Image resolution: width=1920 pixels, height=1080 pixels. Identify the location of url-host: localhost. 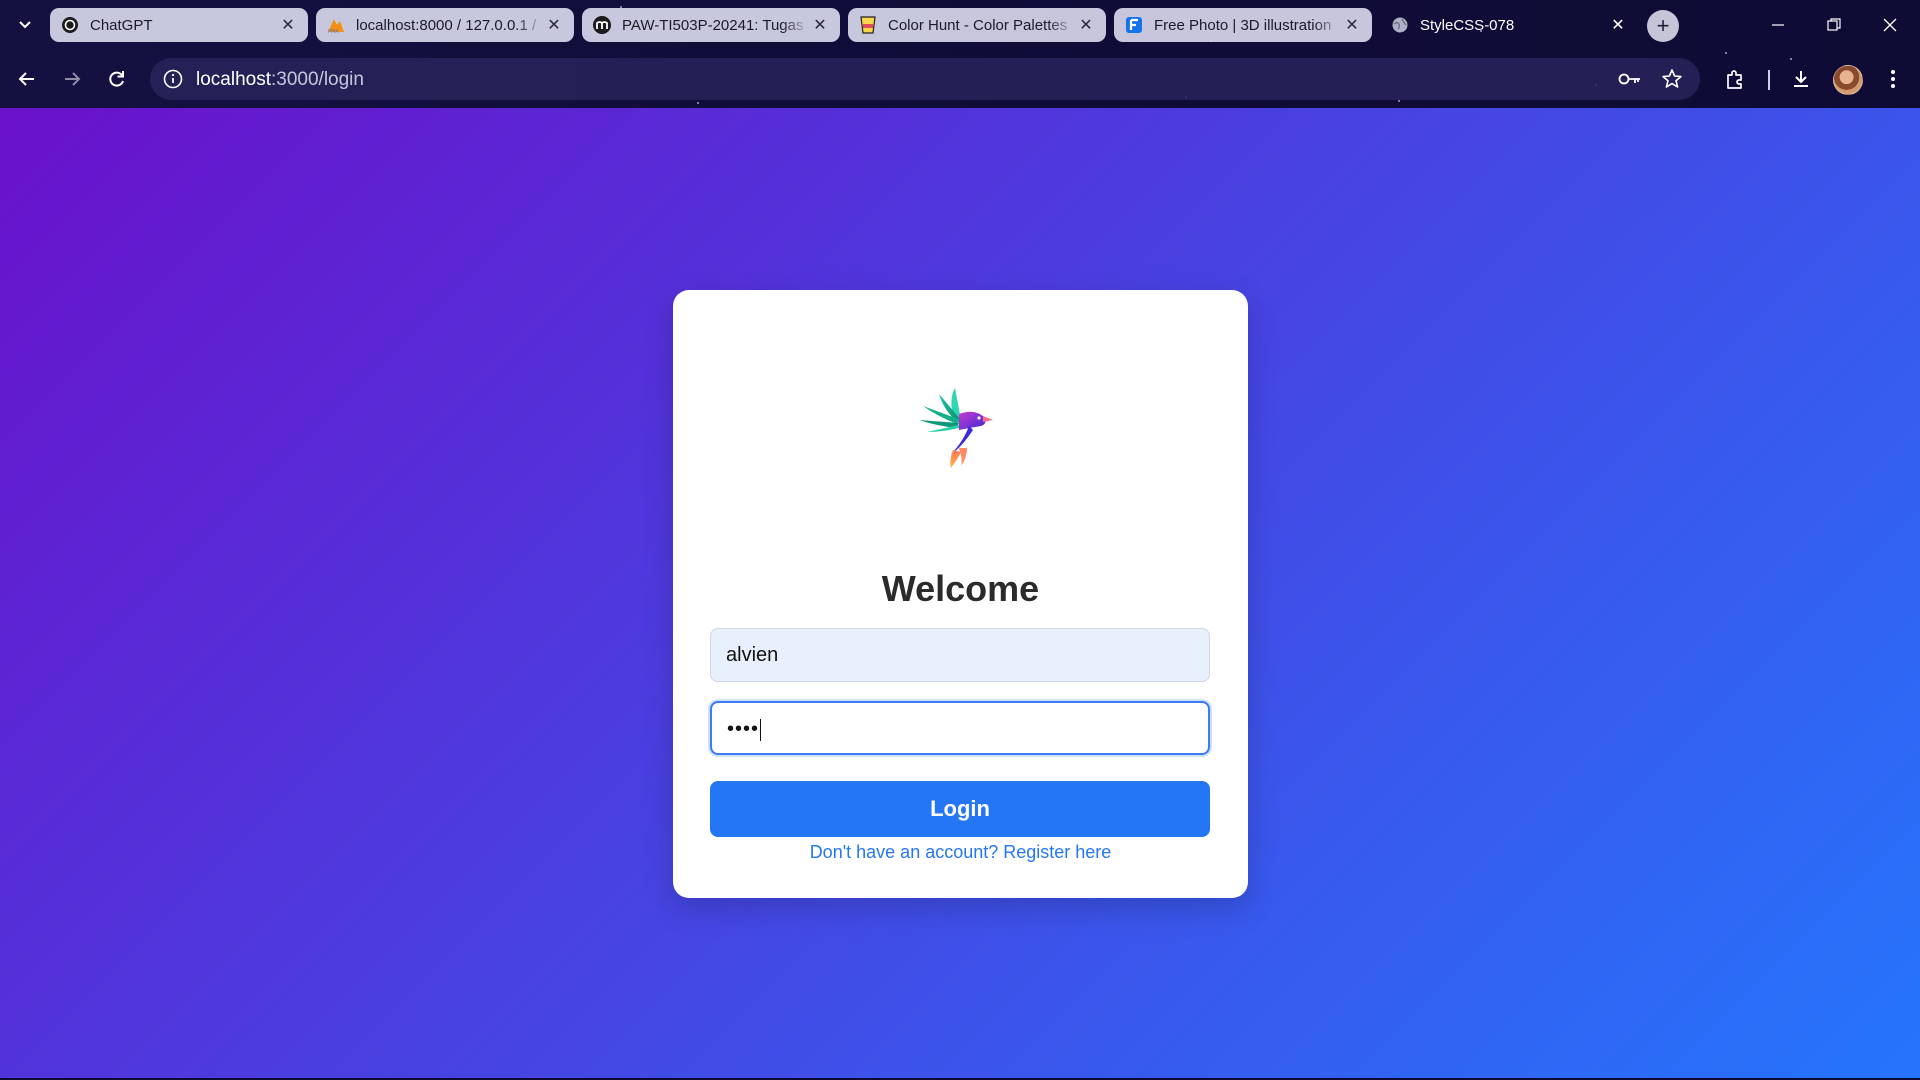
(233, 79).